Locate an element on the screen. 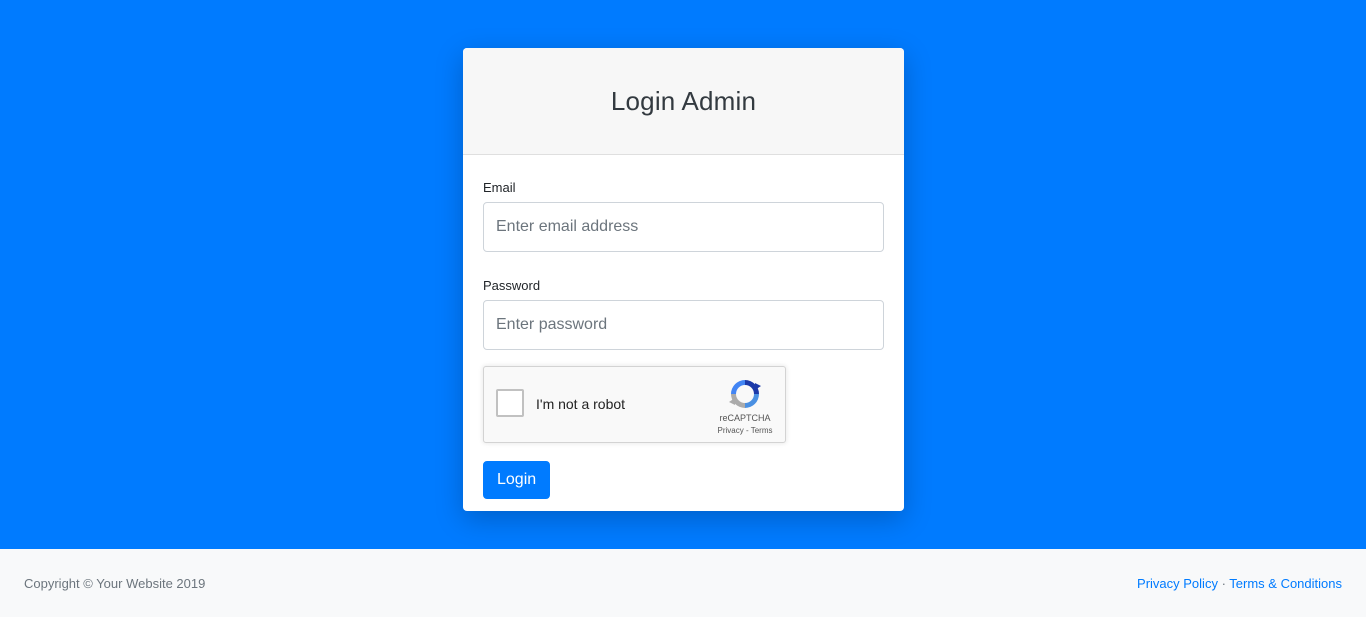 This screenshot has width=1366, height=617. email-label: Email is located at coordinates (499, 187).